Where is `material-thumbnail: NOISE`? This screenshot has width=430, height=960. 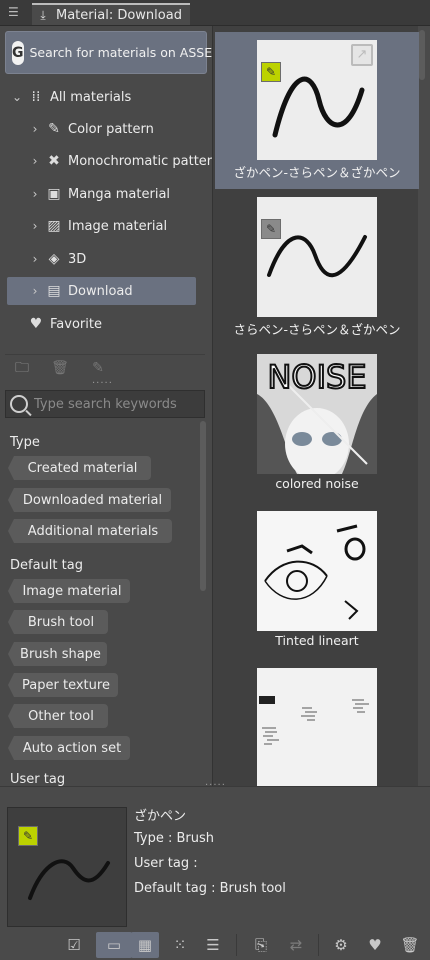 material-thumbnail: NOISE is located at coordinates (317, 414).